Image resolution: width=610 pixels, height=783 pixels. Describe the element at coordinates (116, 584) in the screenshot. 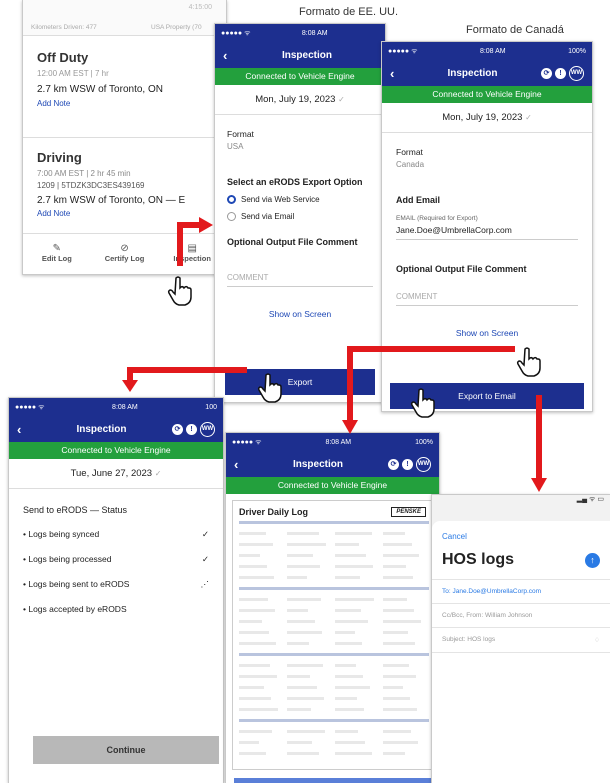

I see `status-item: • Logs being sent to eRODS ⋰` at that location.